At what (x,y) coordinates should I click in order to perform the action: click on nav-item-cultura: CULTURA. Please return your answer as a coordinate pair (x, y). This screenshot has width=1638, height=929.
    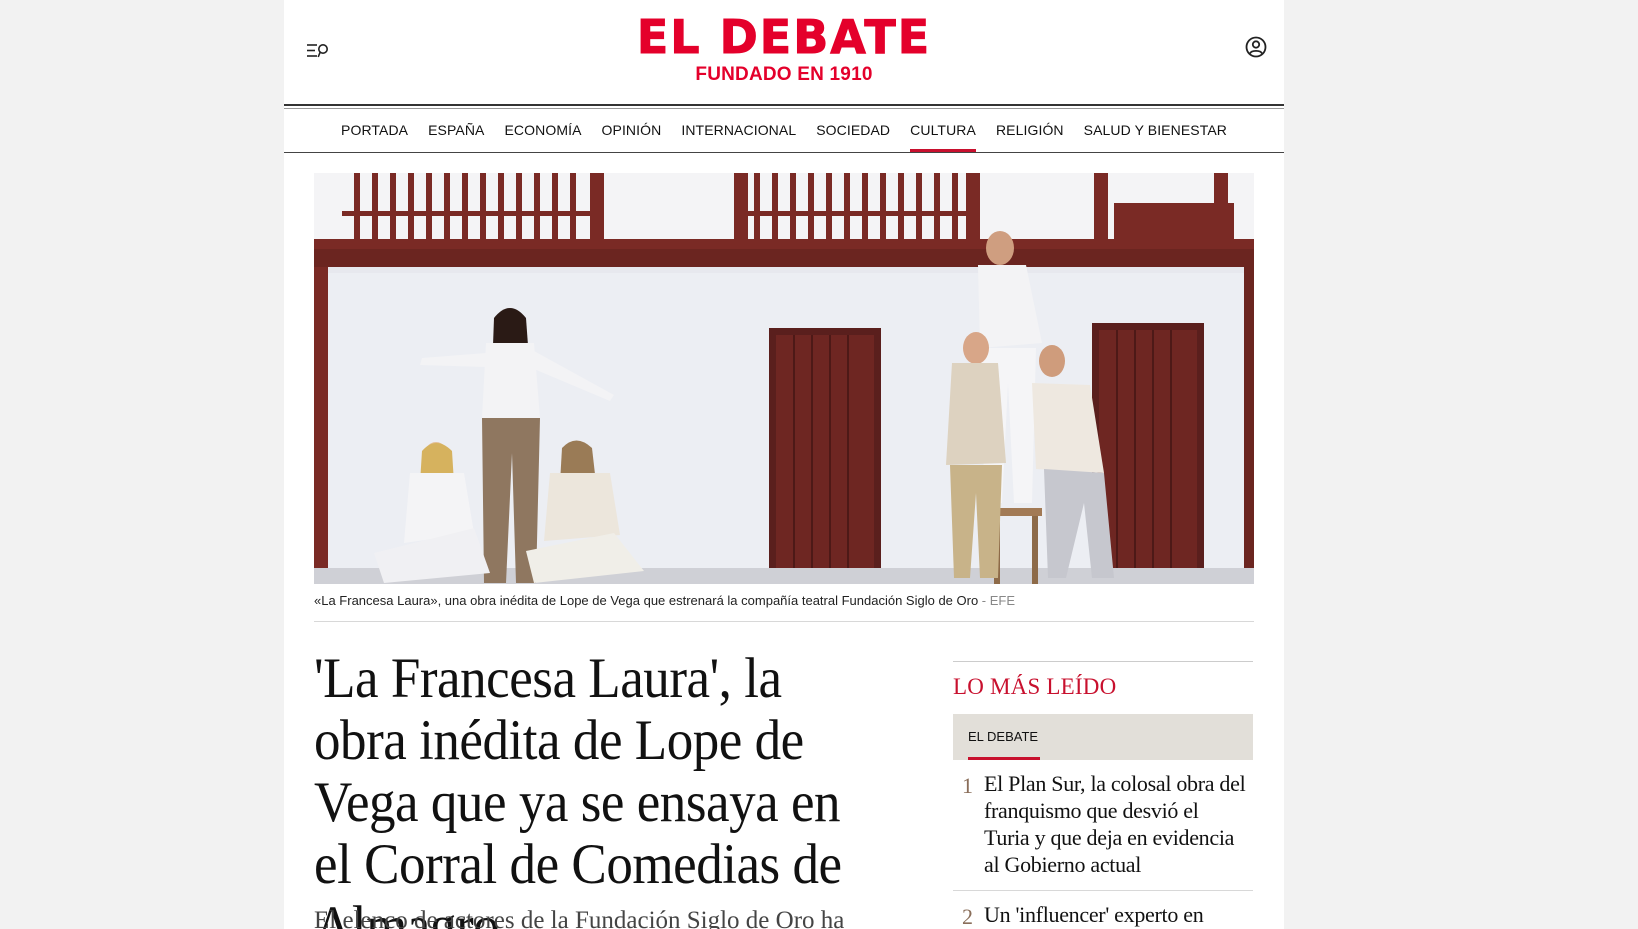
    Looking at the image, I should click on (943, 130).